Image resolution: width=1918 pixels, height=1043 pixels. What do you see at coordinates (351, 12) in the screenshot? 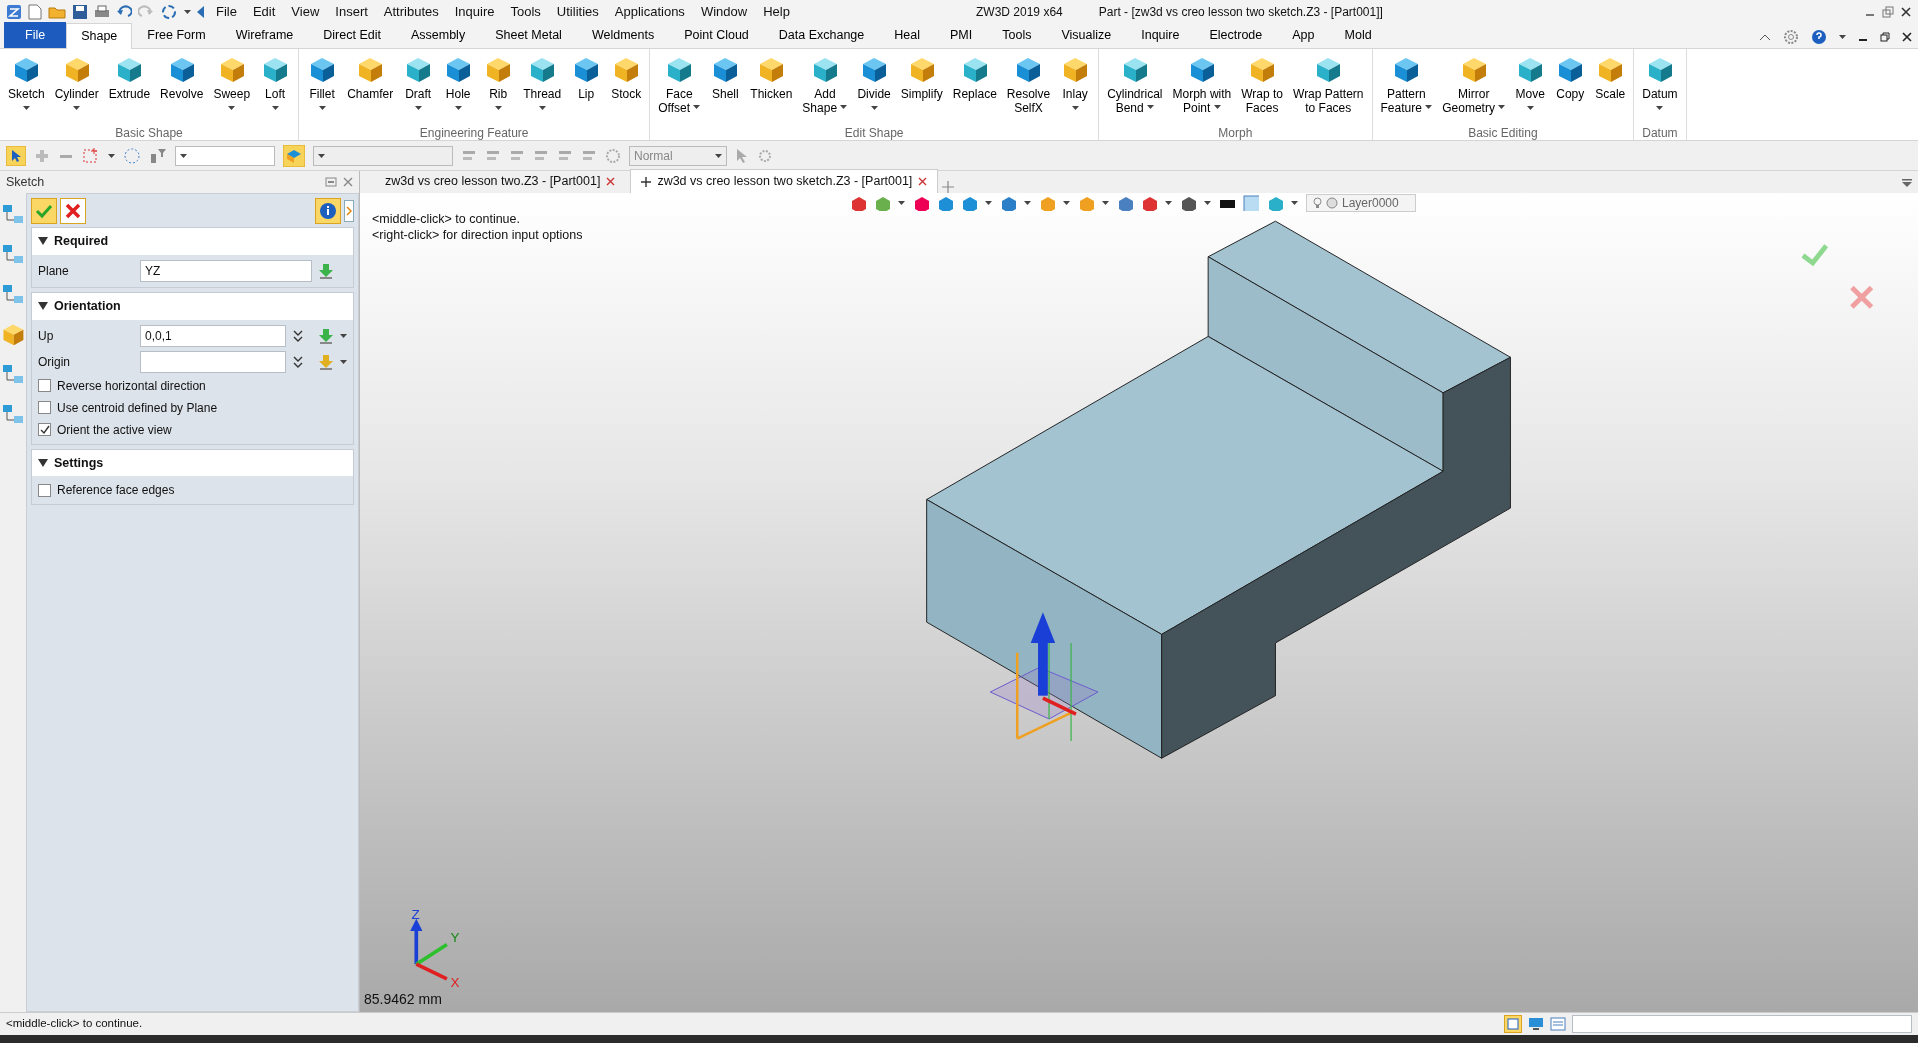
I see `menu-item: Insert` at bounding box center [351, 12].